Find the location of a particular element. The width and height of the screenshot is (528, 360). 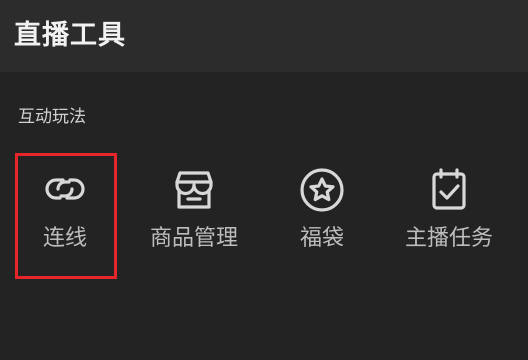

tool-item-zhubo: 主播任务 is located at coordinates (449, 218).